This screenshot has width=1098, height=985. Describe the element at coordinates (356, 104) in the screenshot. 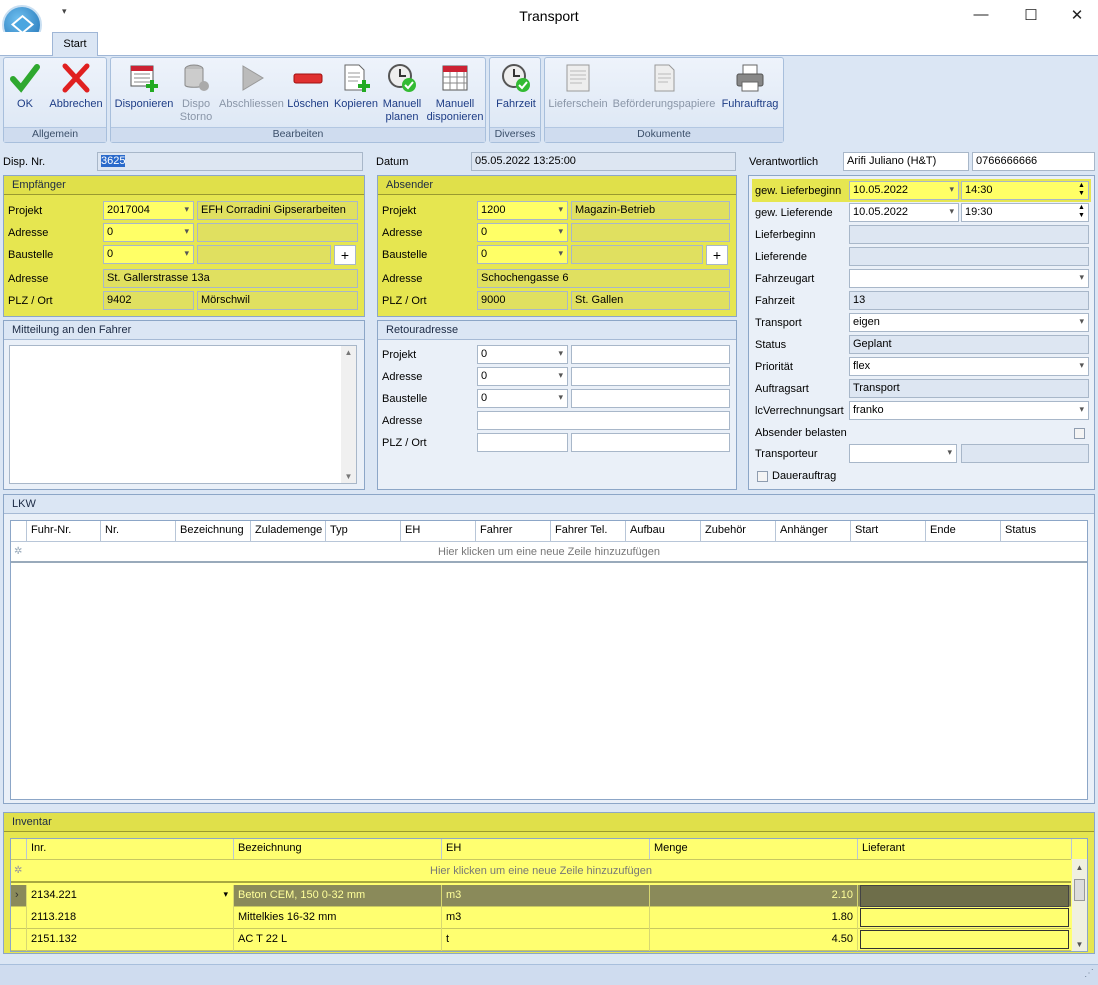

I see `kopieren-label: Kopieren` at that location.